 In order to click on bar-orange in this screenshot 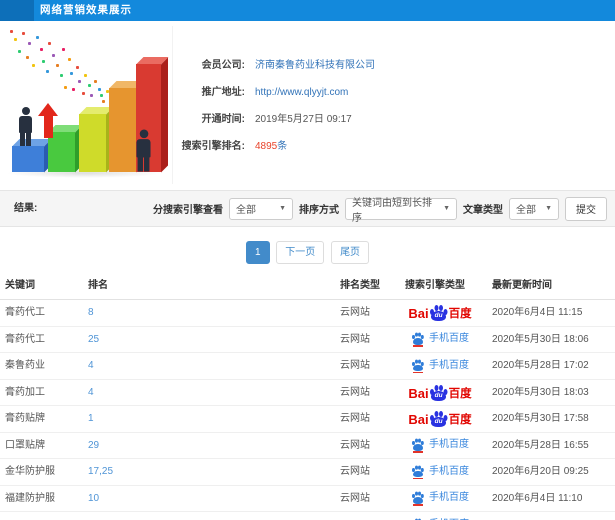, I will do `click(122, 130)`.